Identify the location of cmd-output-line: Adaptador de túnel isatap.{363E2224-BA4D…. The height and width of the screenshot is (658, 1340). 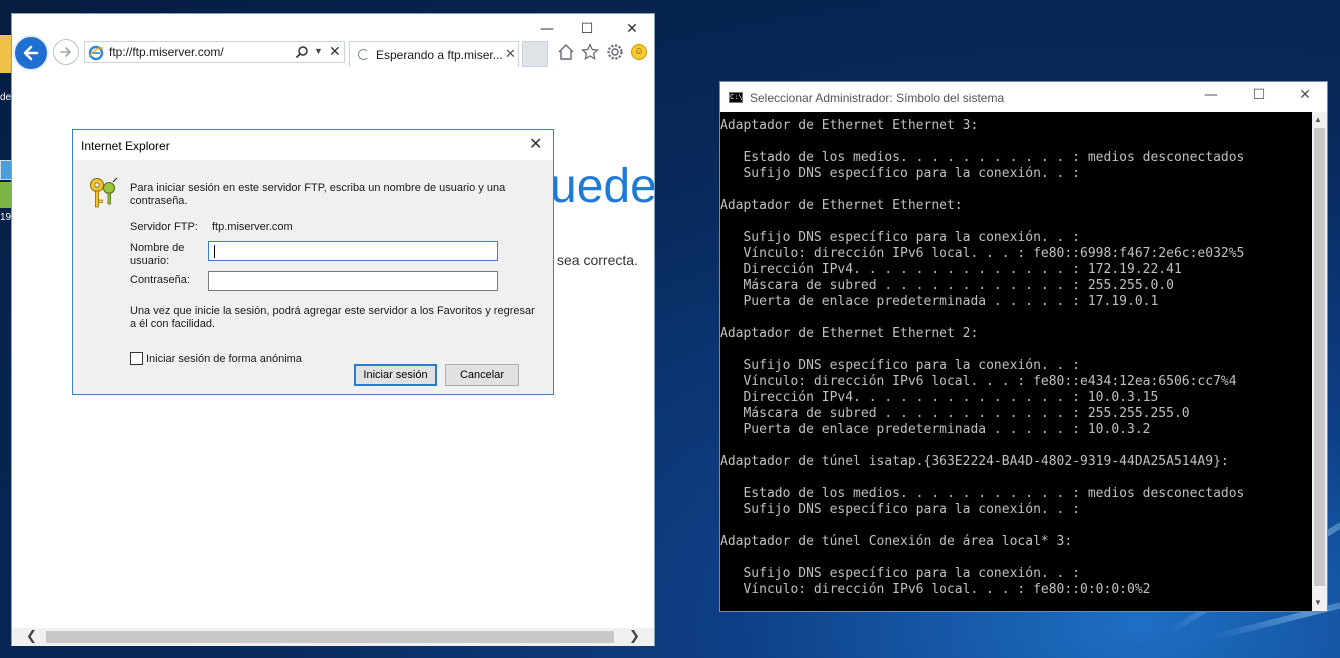
(974, 461).